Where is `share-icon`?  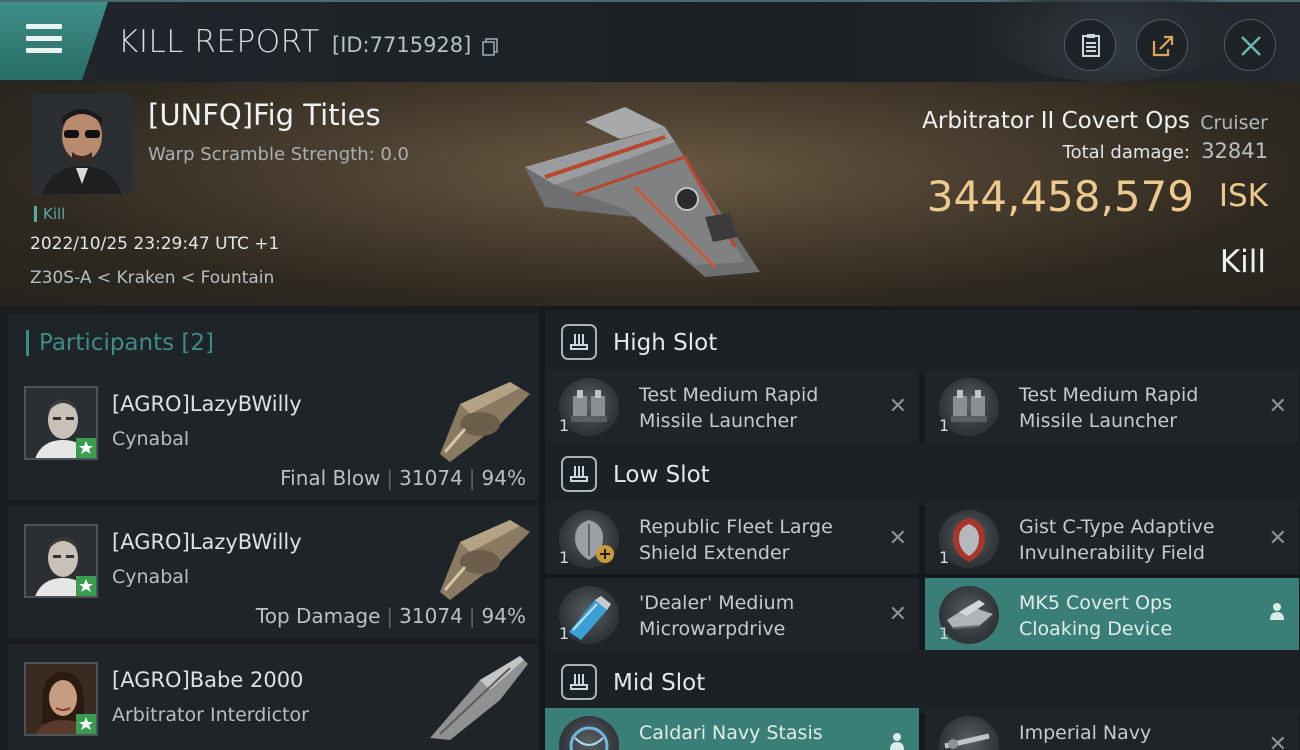 share-icon is located at coordinates (1163, 46).